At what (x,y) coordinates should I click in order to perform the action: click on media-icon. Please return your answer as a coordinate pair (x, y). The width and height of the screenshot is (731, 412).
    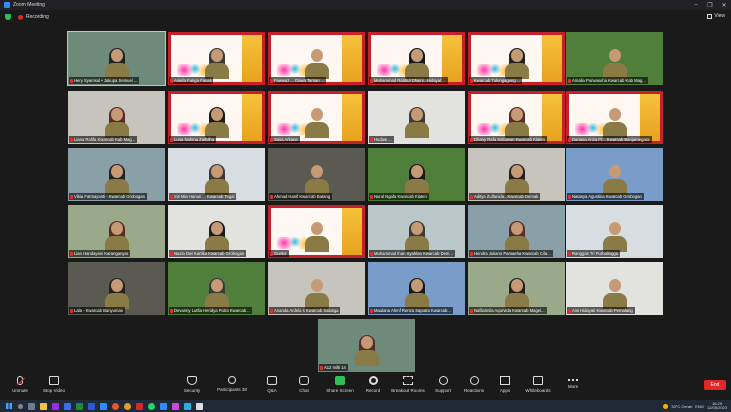
    Looking at the image, I should click on (175, 406).